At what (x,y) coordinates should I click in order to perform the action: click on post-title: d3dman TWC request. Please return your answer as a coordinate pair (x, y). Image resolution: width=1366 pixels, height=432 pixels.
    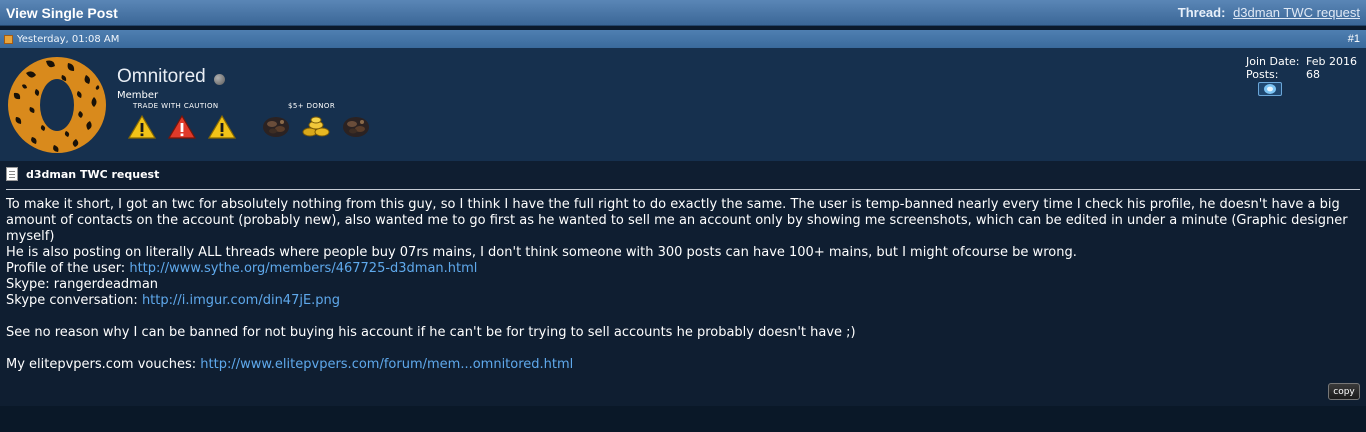
    Looking at the image, I should click on (82, 174).